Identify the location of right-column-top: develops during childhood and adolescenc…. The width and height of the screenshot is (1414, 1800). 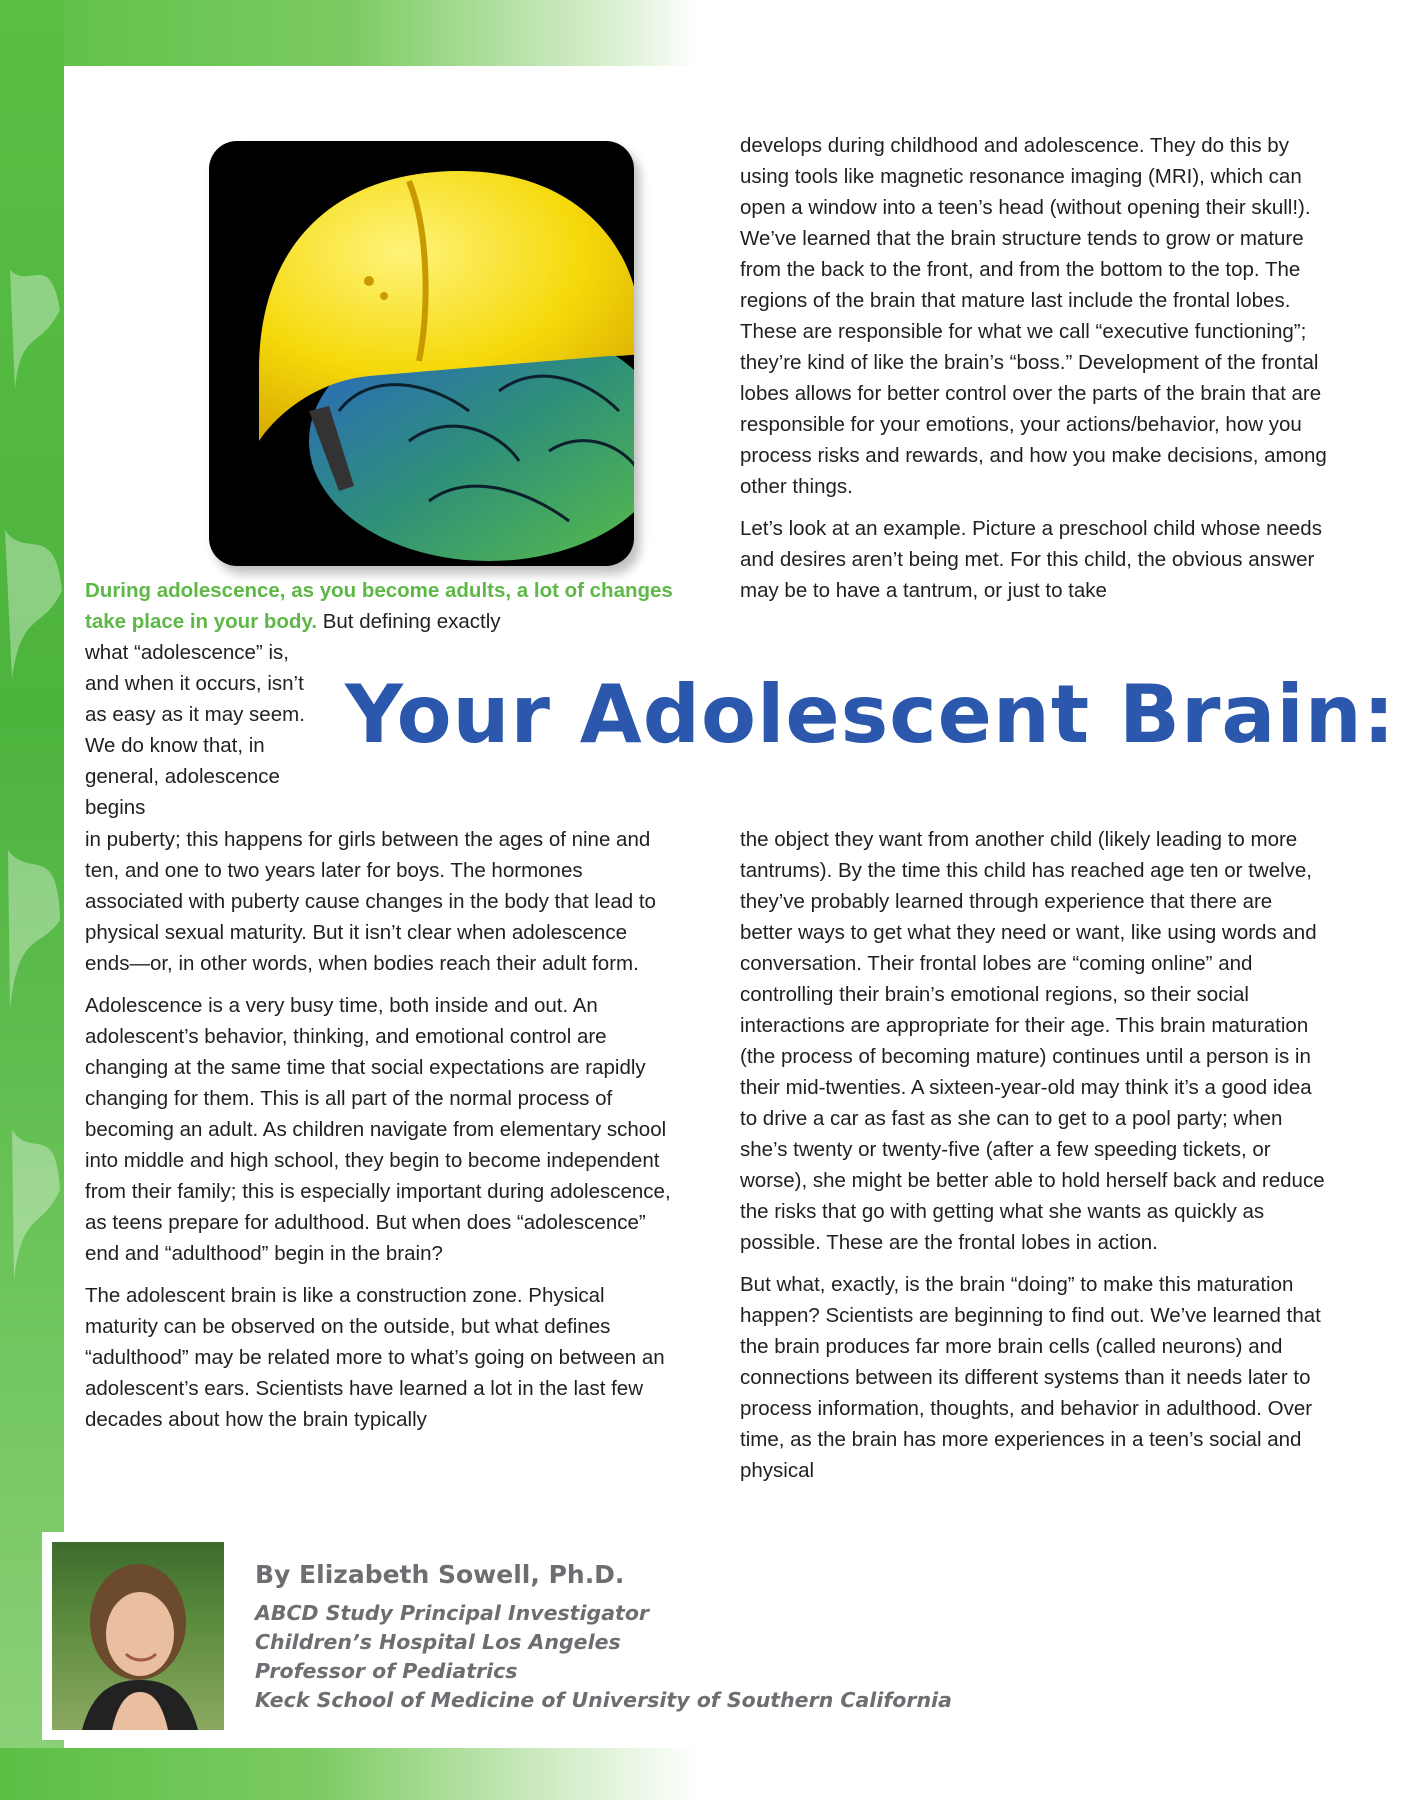
(1035, 373).